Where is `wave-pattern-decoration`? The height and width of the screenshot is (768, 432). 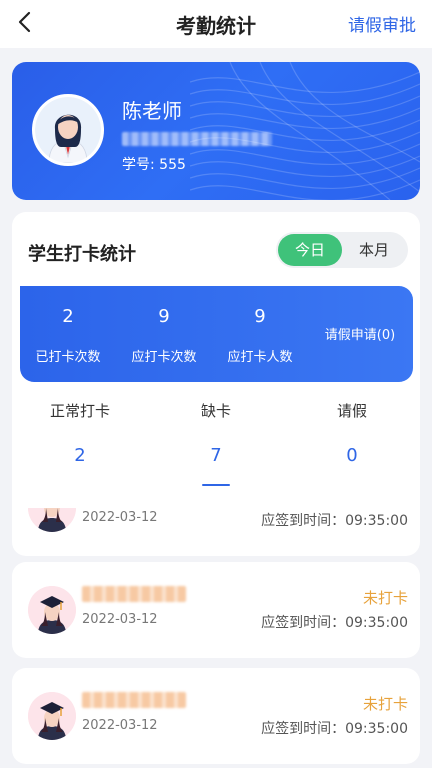
wave-pattern-decoration is located at coordinates (305, 131).